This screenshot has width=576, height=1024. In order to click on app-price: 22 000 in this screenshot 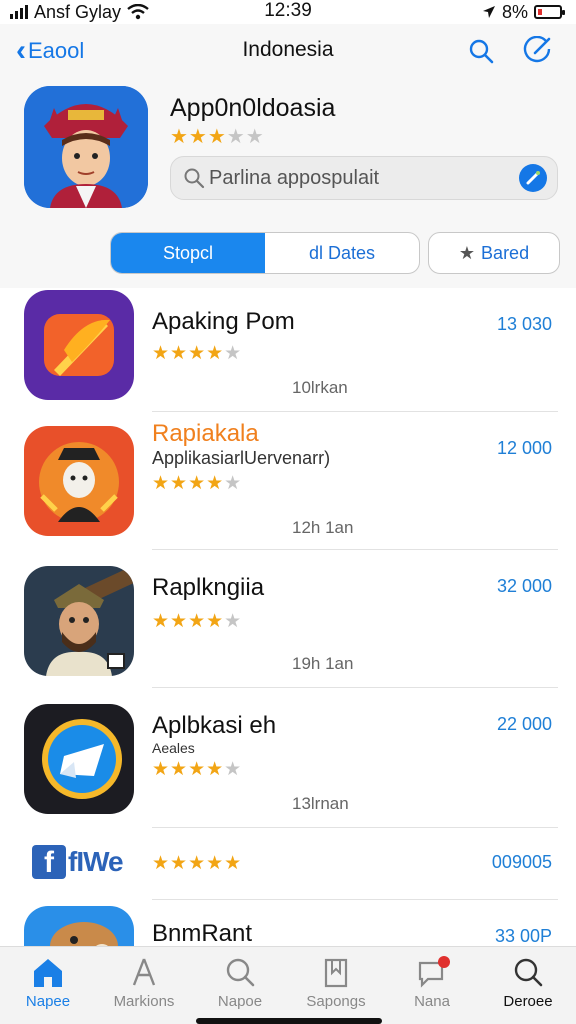, I will do `click(524, 724)`.